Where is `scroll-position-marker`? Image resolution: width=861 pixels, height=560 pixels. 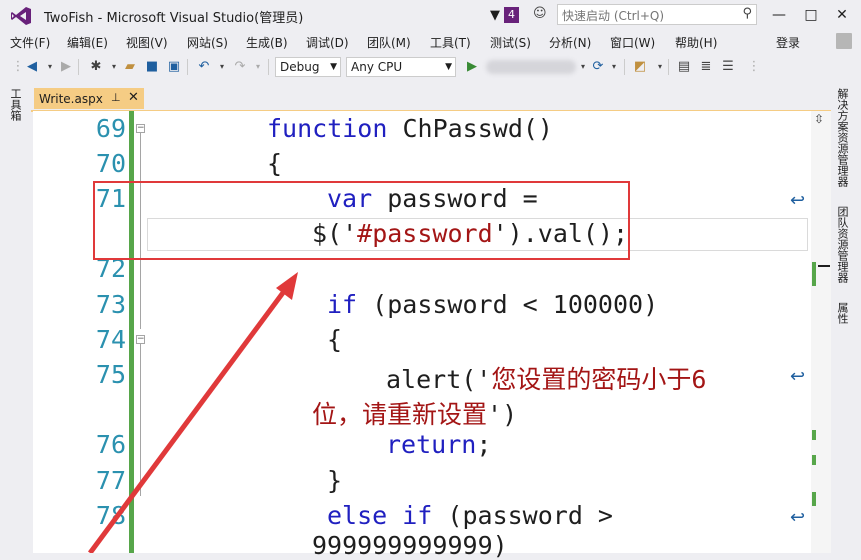
scroll-position-marker is located at coordinates (824, 266).